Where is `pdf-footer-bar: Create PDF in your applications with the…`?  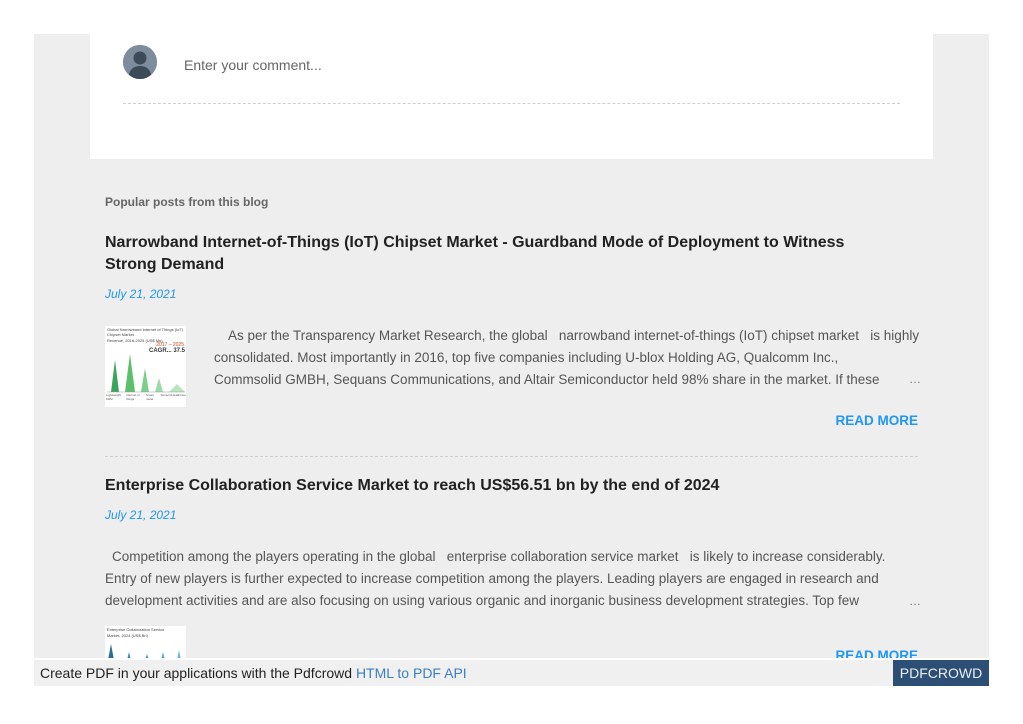 pdf-footer-bar: Create PDF in your applications with the… is located at coordinates (511, 673).